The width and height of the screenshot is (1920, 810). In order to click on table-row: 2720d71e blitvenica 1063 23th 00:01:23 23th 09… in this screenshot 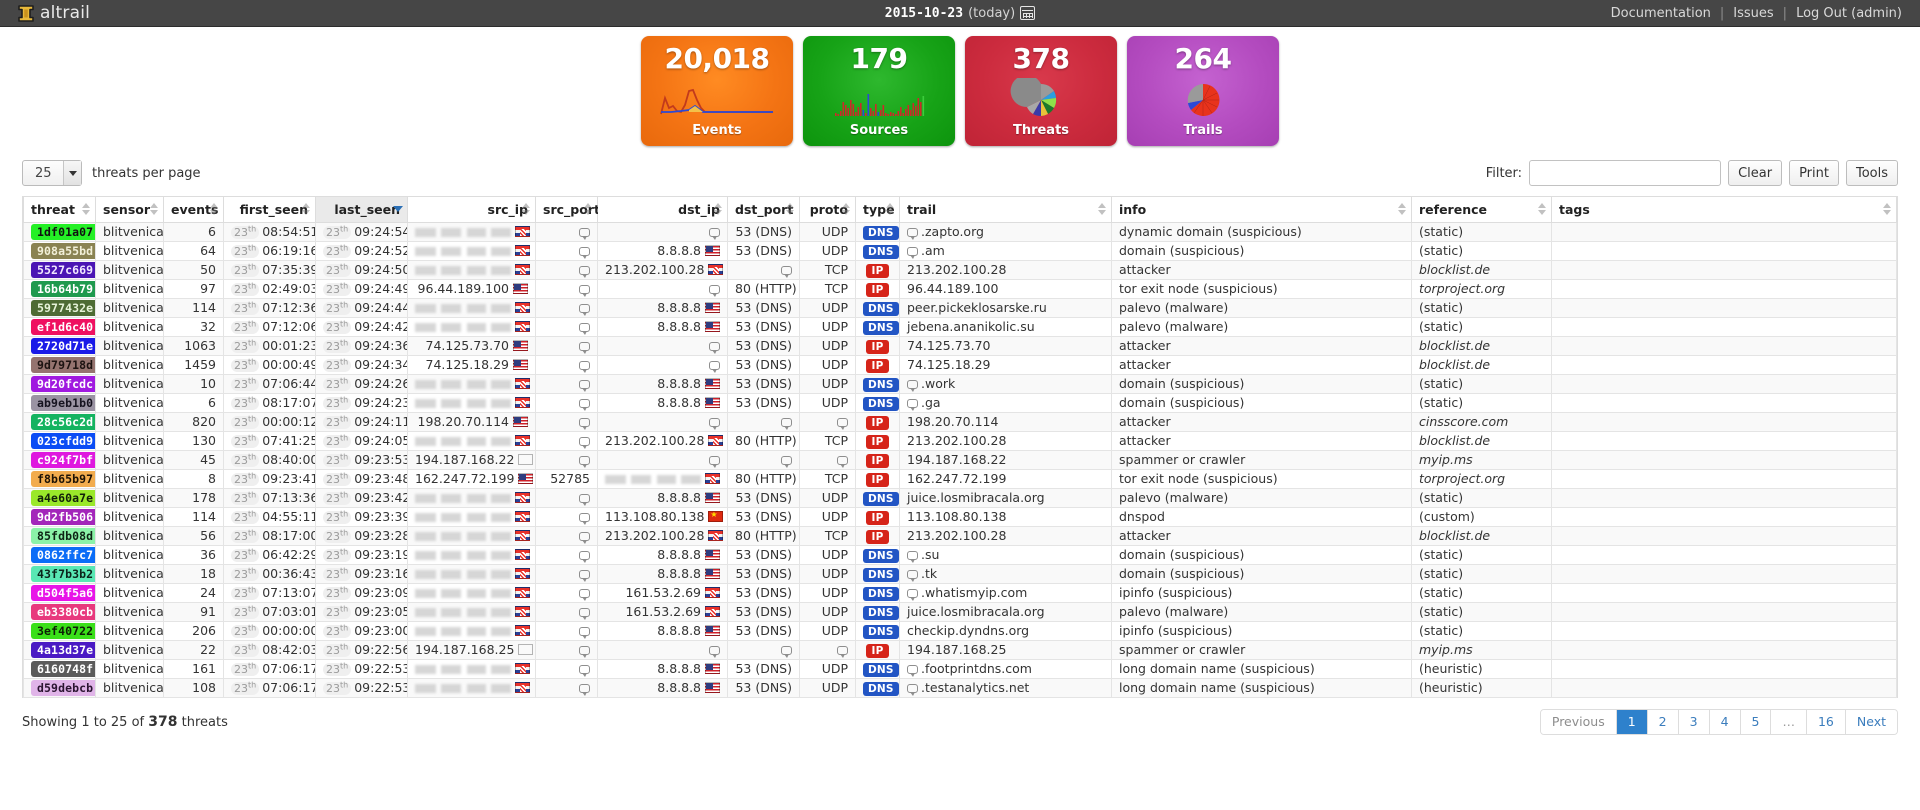, I will do `click(960, 345)`.